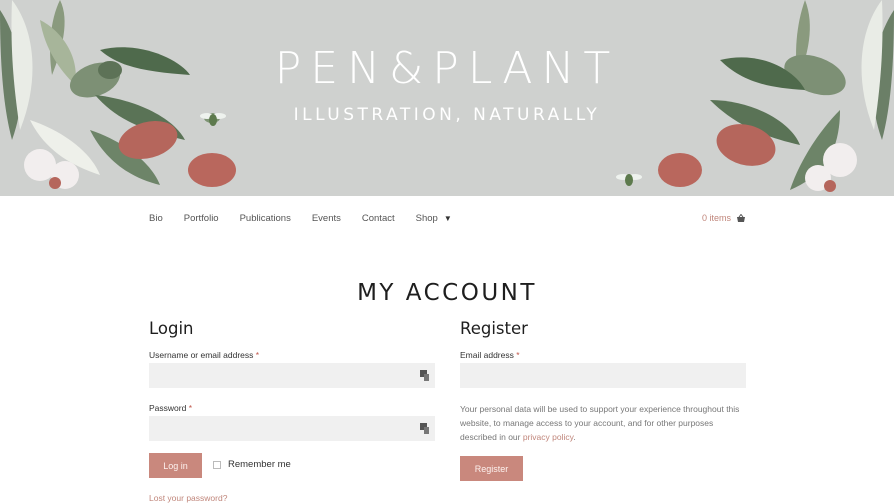 The image size is (894, 503). I want to click on email-input, so click(603, 375).